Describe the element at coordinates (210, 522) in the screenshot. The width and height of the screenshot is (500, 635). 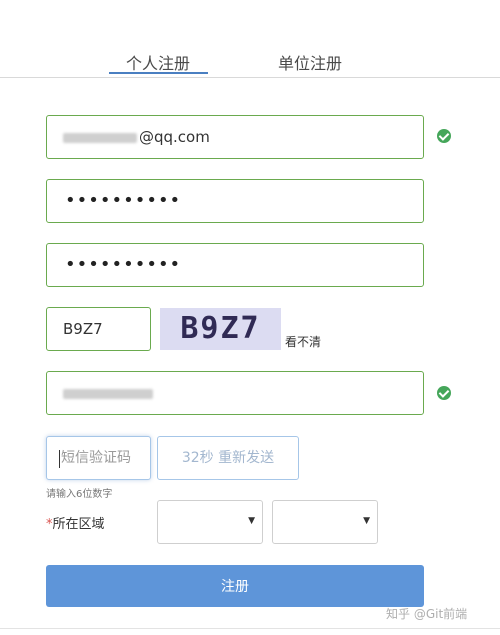
I see `province-select: ▼` at that location.